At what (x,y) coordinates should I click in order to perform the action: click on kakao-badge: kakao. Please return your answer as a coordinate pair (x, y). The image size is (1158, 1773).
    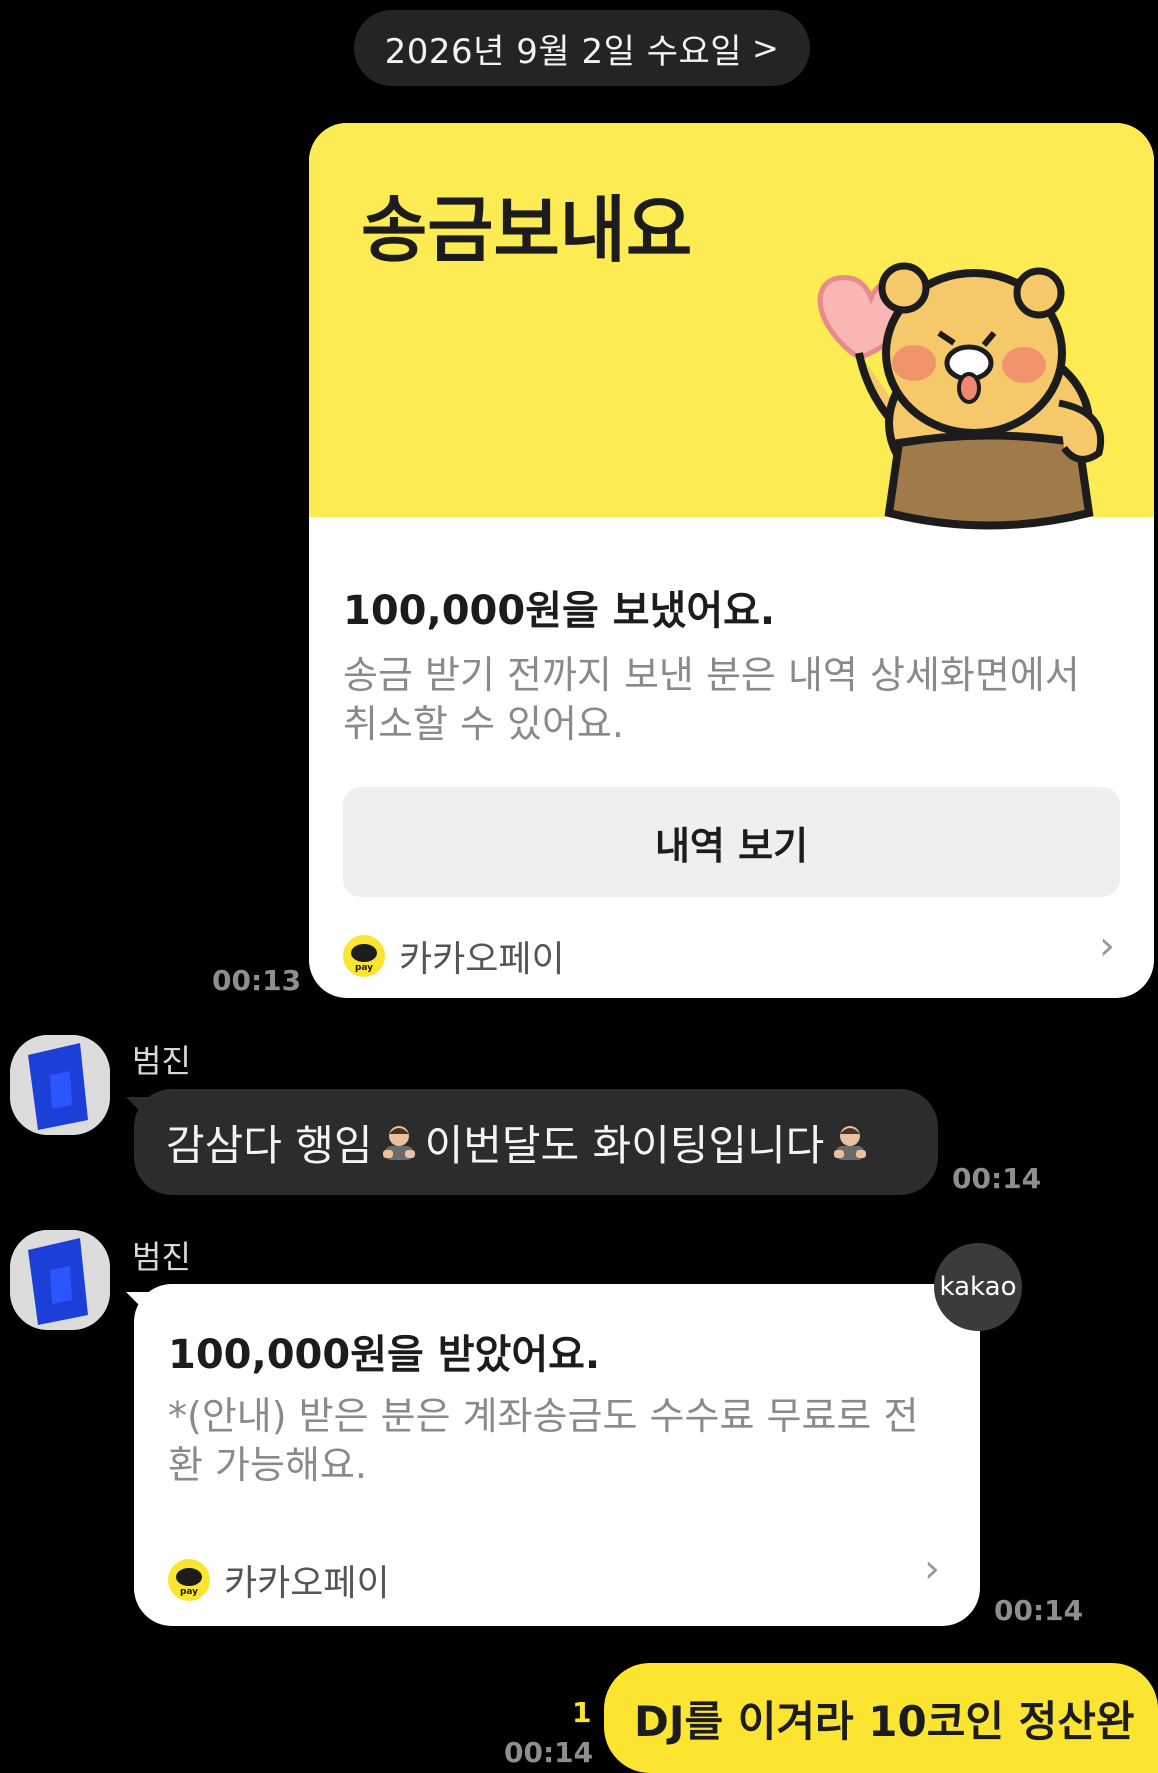
    Looking at the image, I should click on (978, 1287).